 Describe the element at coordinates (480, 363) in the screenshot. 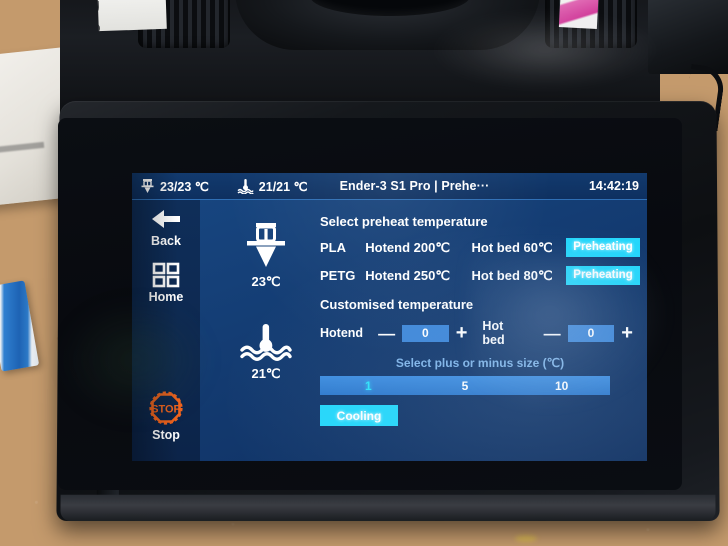

I see `step-size-hint: Select plus or minus size (℃)` at that location.